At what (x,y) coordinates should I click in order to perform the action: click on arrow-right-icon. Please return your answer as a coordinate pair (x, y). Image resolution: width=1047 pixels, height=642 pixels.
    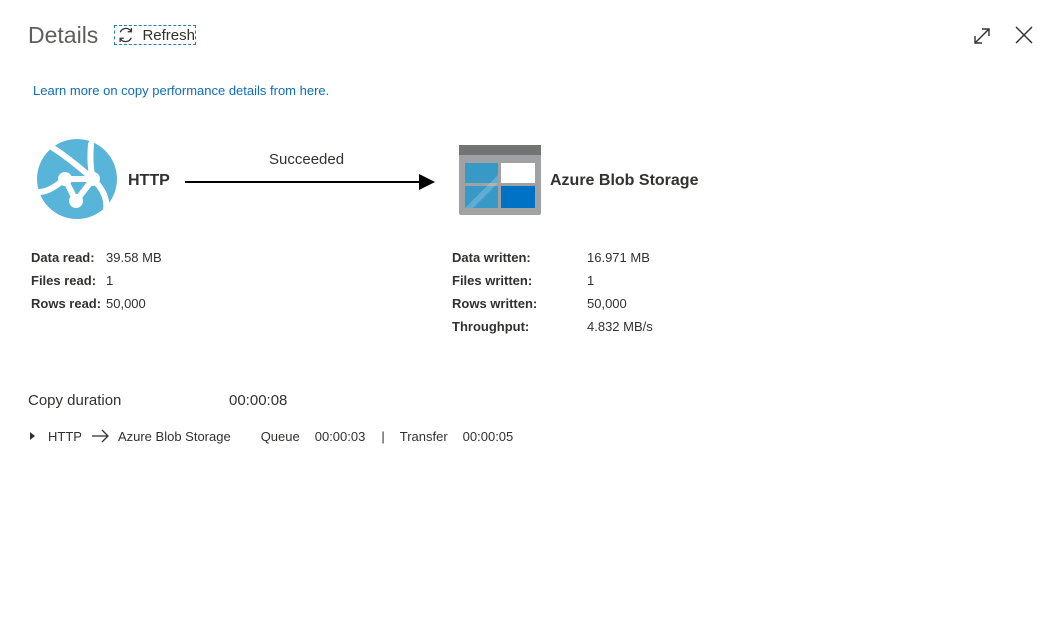
    Looking at the image, I should click on (100, 436).